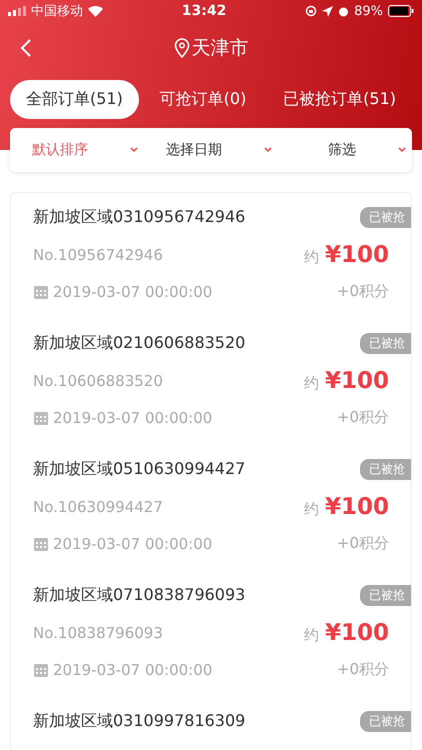 Image resolution: width=422 pixels, height=750 pixels. I want to click on filter-dropdown: 选择日期, so click(211, 150).